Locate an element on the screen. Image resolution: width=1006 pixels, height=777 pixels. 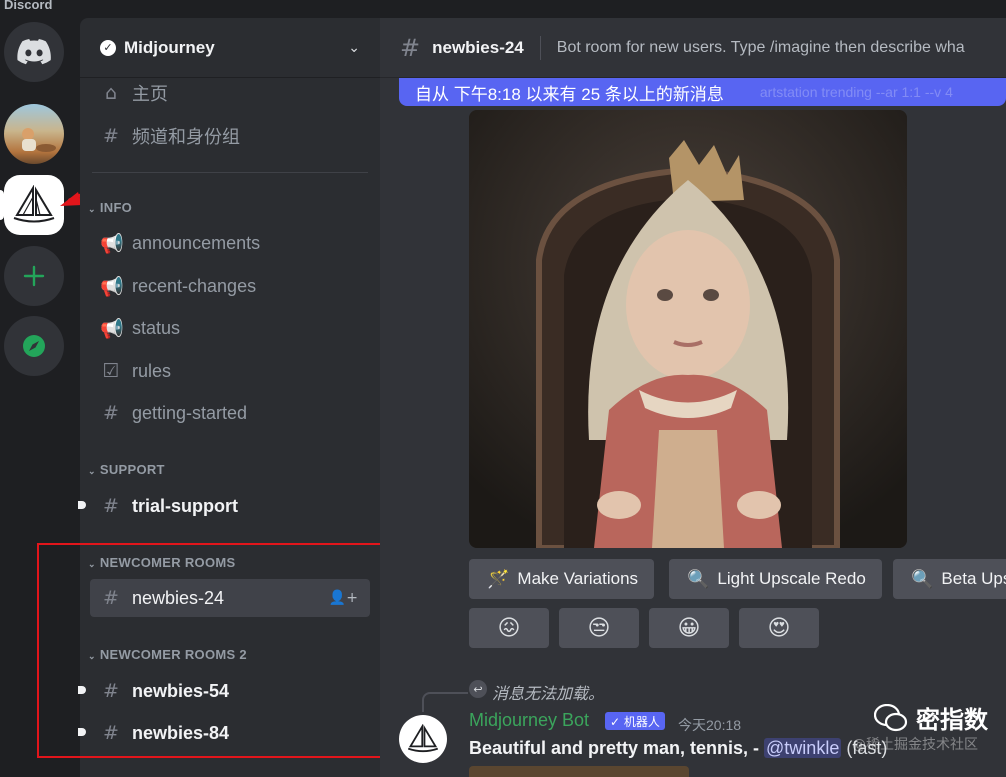
home-button is located at coordinates (34, 52).